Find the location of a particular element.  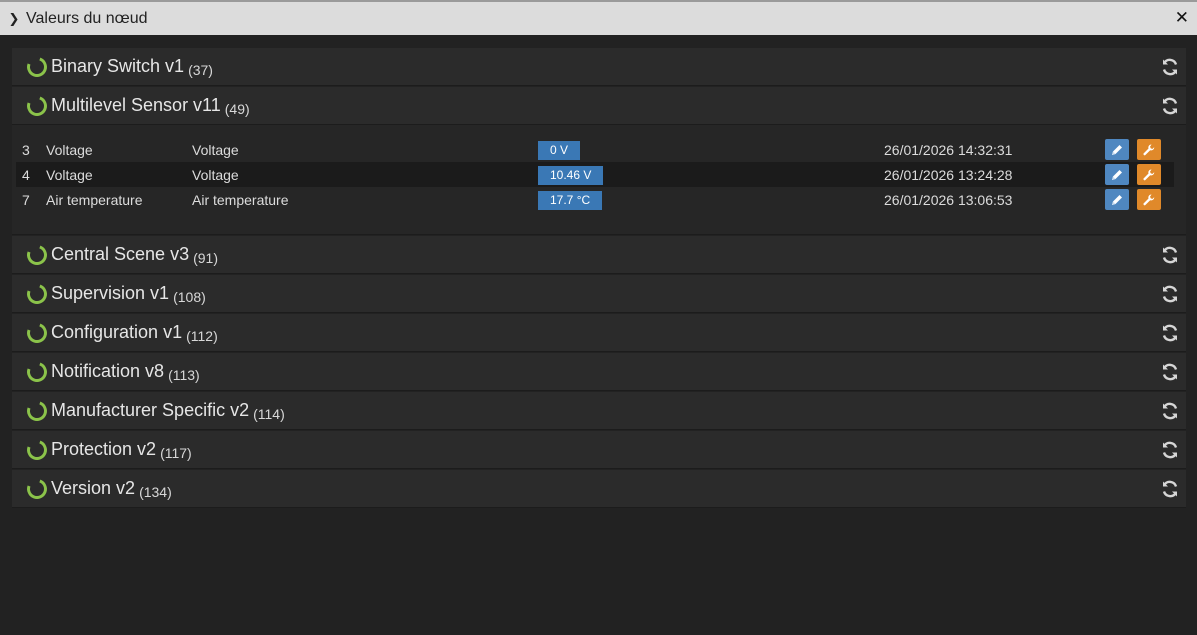

panel-id: (49) is located at coordinates (237, 108).